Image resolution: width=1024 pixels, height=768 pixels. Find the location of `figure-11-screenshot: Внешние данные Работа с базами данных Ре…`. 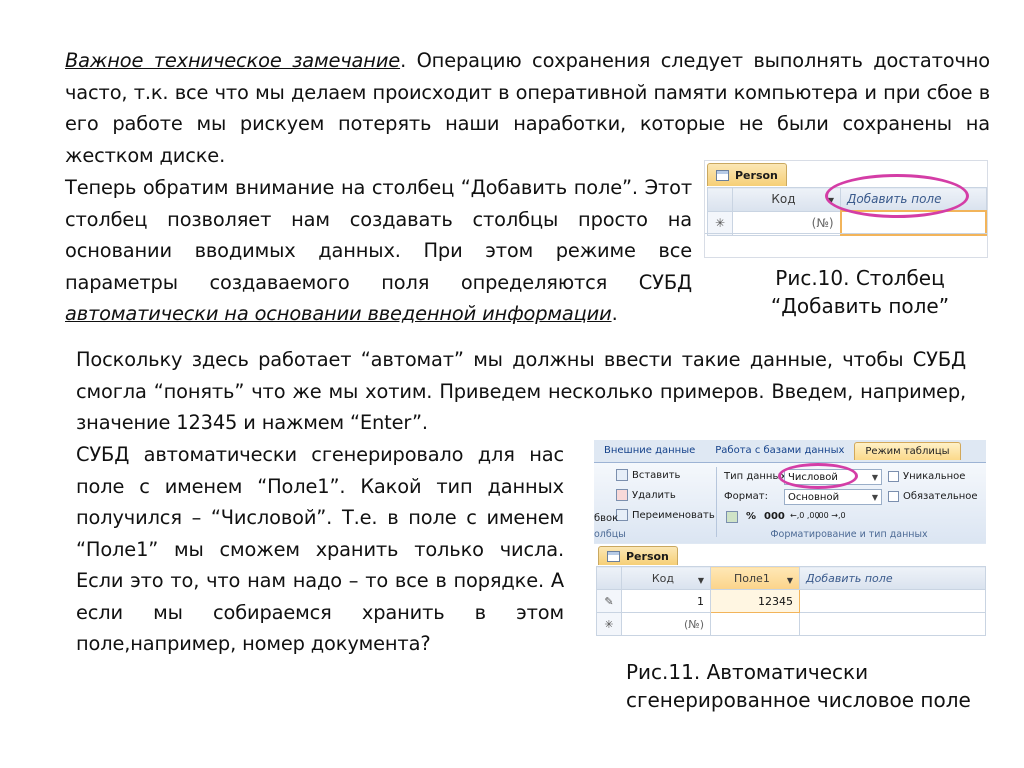

figure-11-screenshot: Внешние данные Работа с базами данных Ре… is located at coordinates (790, 538).